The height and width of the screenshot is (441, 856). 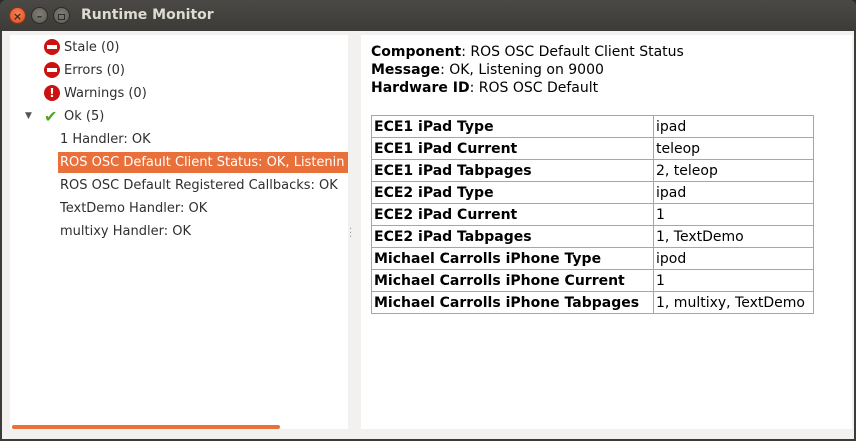 What do you see at coordinates (592, 236) in the screenshot?
I see `table-row: ECE2 iPad Tabpages 1, TextDemo` at bounding box center [592, 236].